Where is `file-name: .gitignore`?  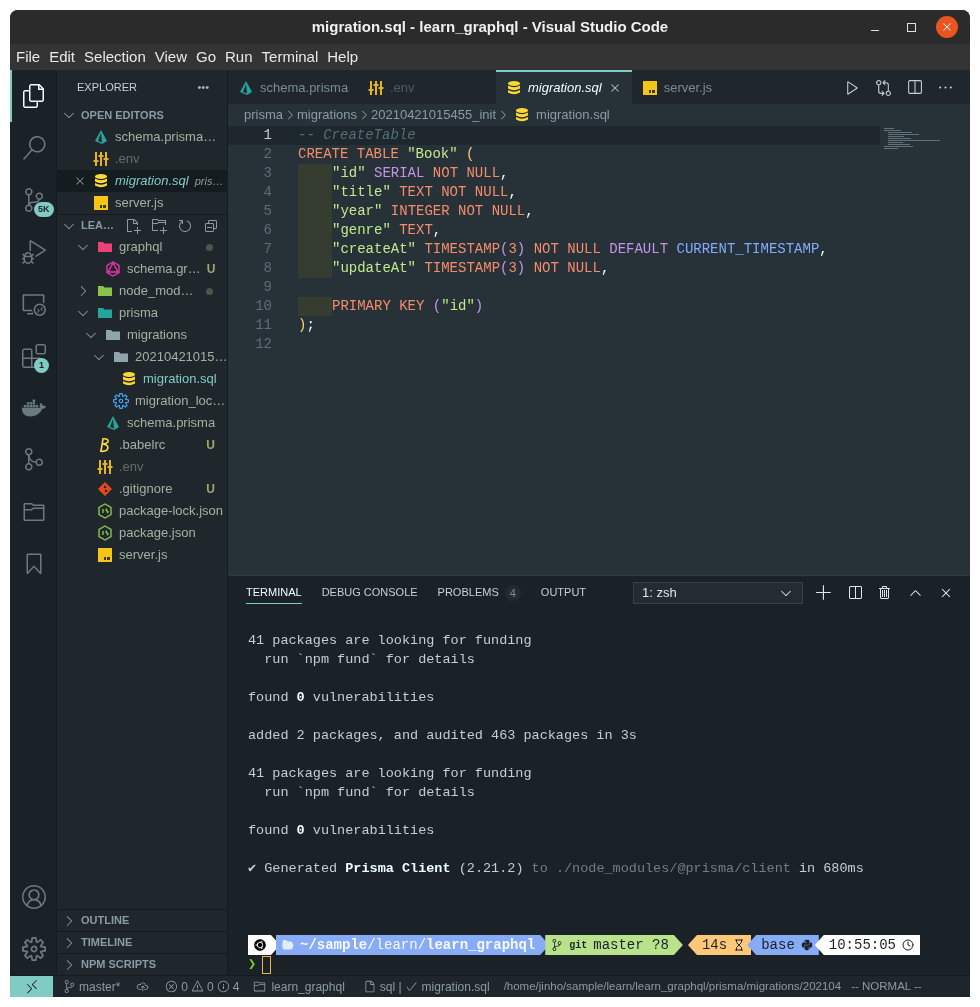
file-name: .gitignore is located at coordinates (146, 489).